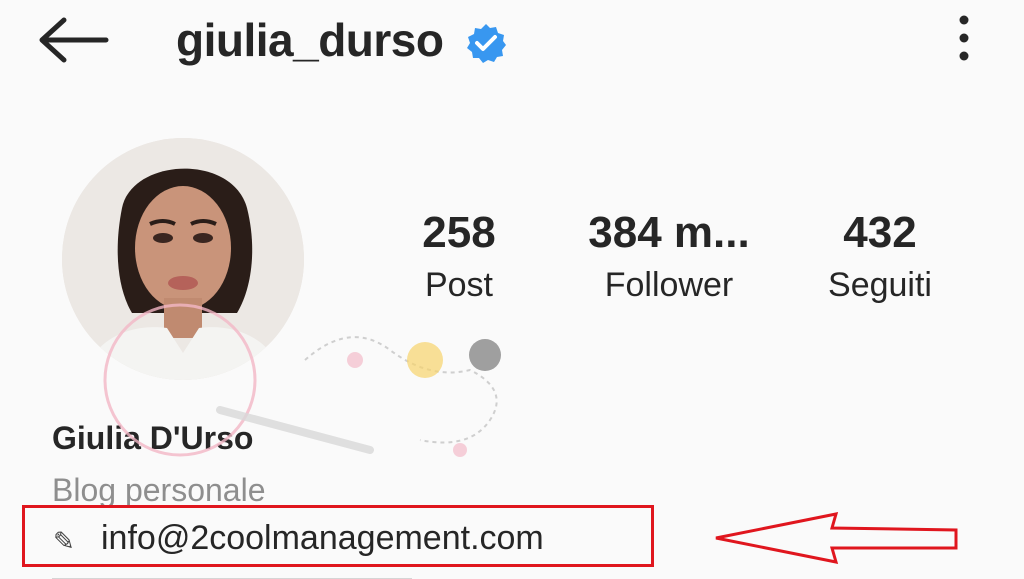  Describe the element at coordinates (74, 40) in the screenshot. I see `arrow-left-icon` at that location.